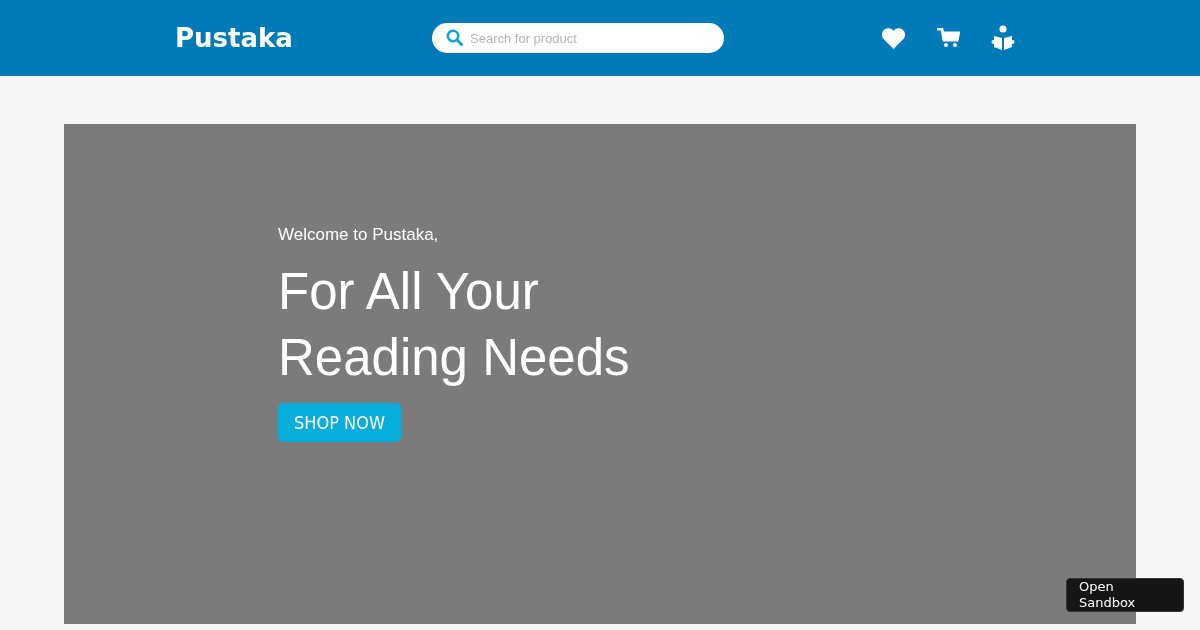 The height and width of the screenshot is (630, 1200). Describe the element at coordinates (339, 422) in the screenshot. I see `shop-now-button: SHOP NOW` at that location.